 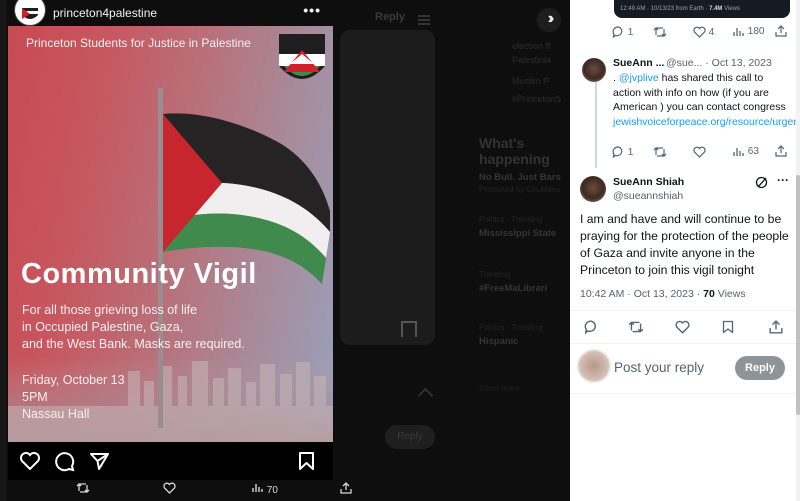 What do you see at coordinates (499, 341) in the screenshot?
I see `trend-title: Hispanic` at bounding box center [499, 341].